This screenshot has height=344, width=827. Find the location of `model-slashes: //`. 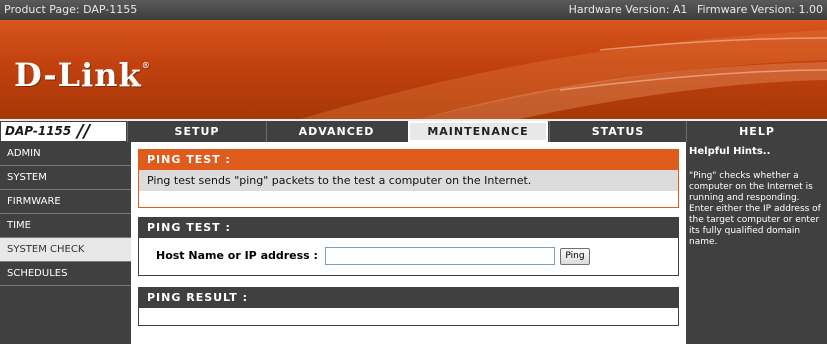

model-slashes: // is located at coordinates (84, 131).